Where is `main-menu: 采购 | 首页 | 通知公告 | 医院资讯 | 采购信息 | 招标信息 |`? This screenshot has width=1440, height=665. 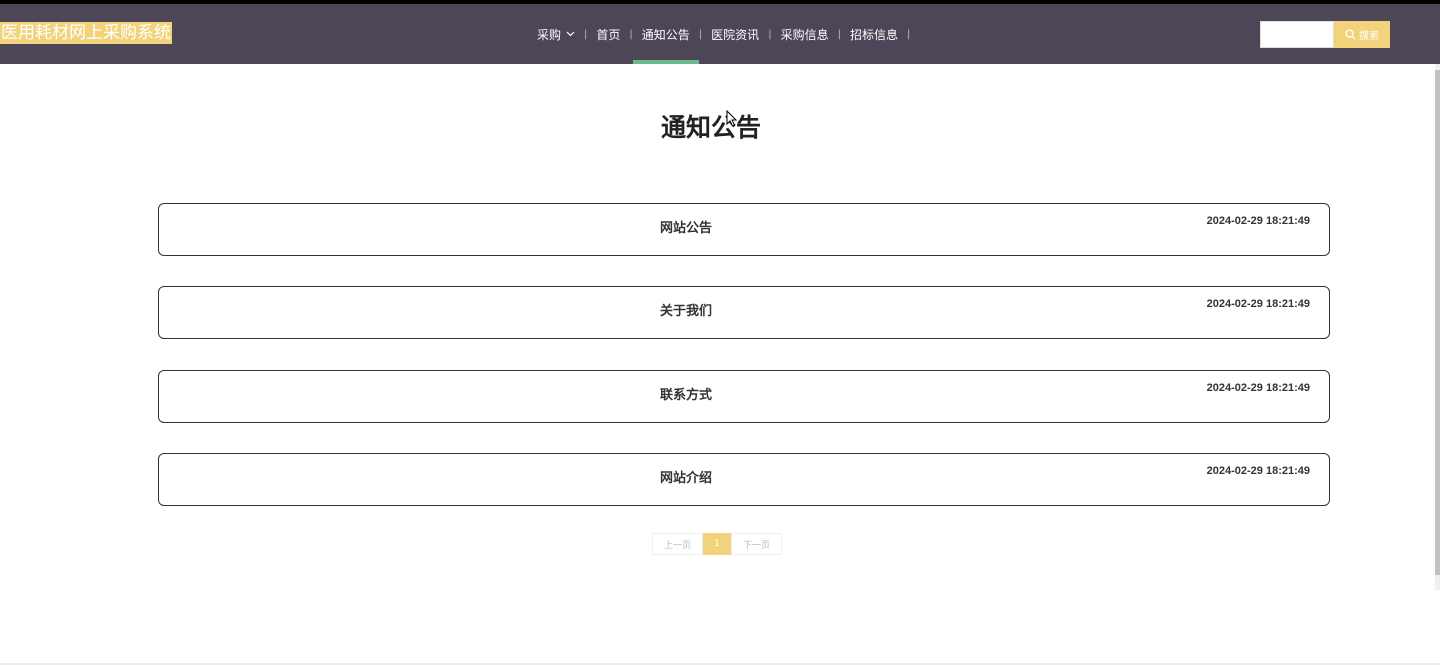
main-menu: 采购 | 首页 | 通知公告 | 医院资讯 | 采购信息 | 招标信息 | is located at coordinates (719, 34).